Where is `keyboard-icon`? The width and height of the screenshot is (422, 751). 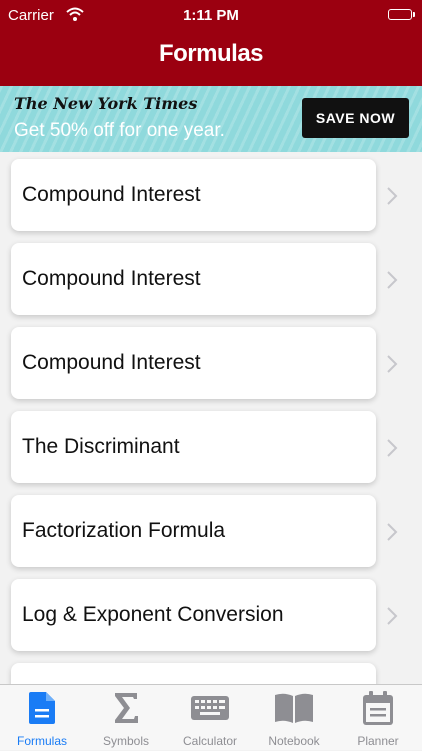
keyboard-icon is located at coordinates (210, 708).